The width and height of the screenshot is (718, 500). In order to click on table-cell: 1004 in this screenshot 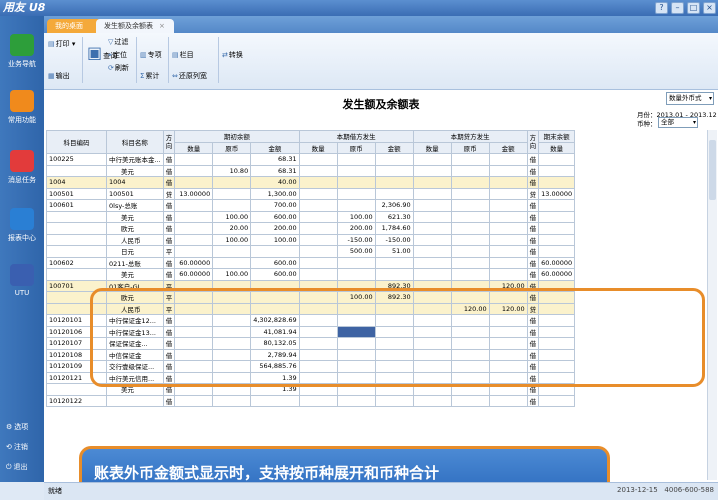, I will do `click(76, 182)`.